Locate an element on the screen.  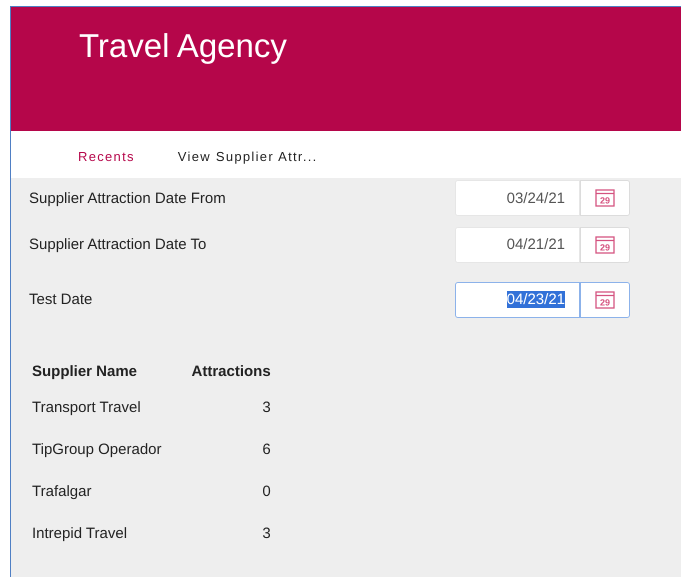
table-cell-text: Intrepid Travel is located at coordinates (79, 534).